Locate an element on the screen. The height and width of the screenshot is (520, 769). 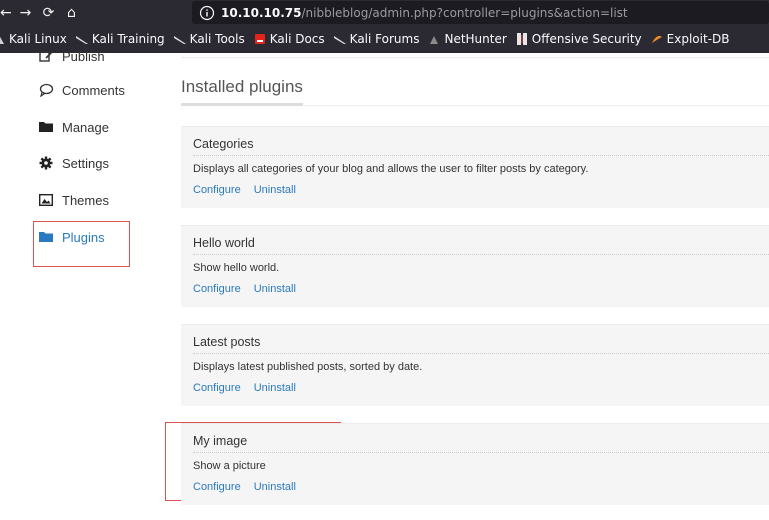
bookmark-kali-tools: Kali Tools is located at coordinates (209, 39).